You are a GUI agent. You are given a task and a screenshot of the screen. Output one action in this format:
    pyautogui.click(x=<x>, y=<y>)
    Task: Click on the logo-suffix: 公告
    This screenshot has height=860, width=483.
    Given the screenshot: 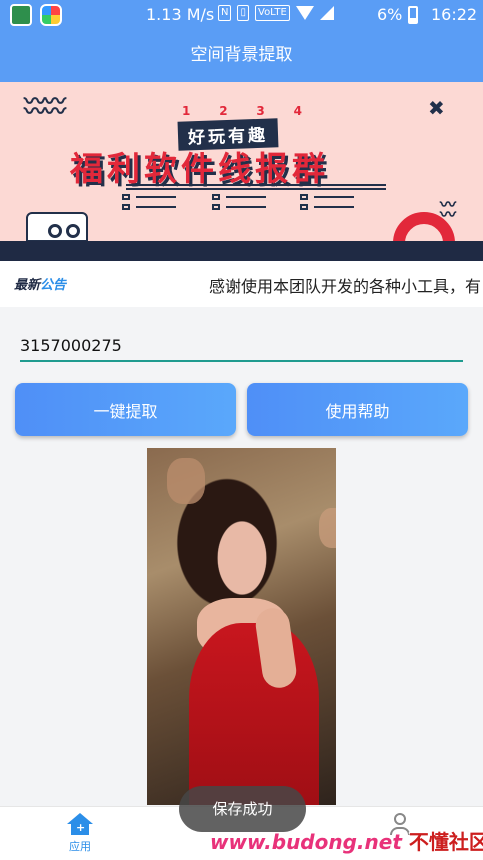 What is the action you would take?
    pyautogui.click(x=53, y=285)
    